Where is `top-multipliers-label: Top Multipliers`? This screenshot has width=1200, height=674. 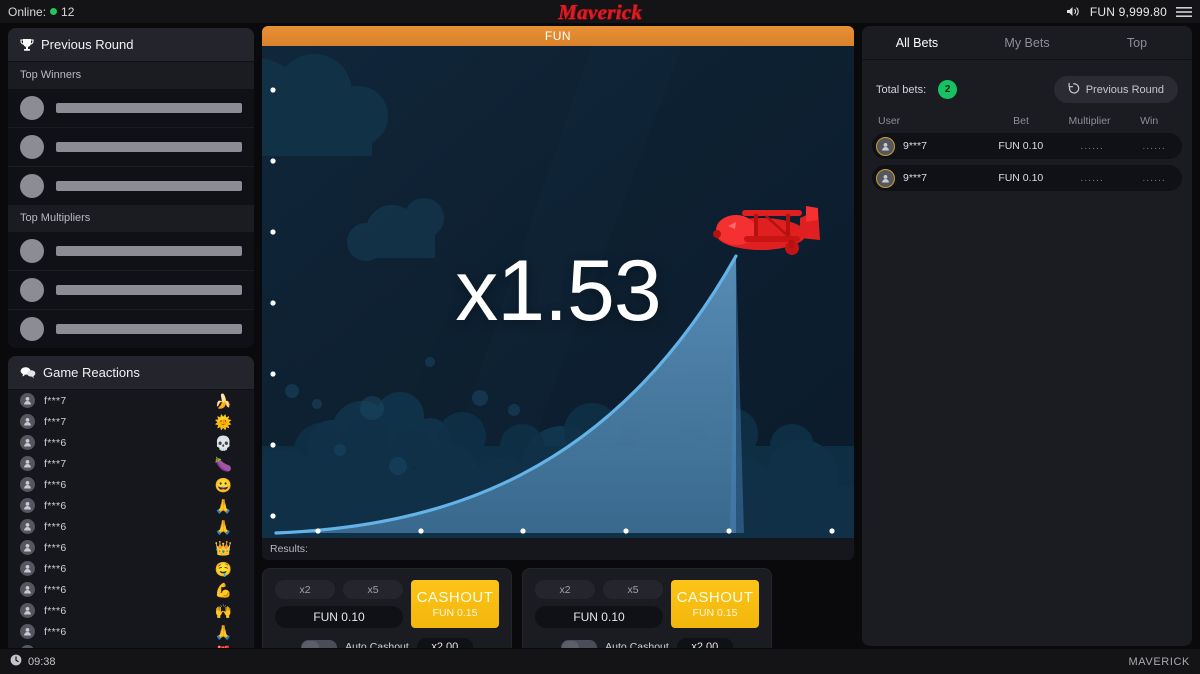 top-multipliers-label: Top Multipliers is located at coordinates (131, 218).